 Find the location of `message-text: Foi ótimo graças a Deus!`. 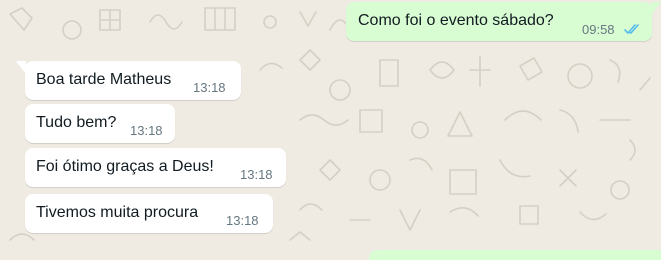

message-text: Foi ótimo graças a Deus! is located at coordinates (125, 166).